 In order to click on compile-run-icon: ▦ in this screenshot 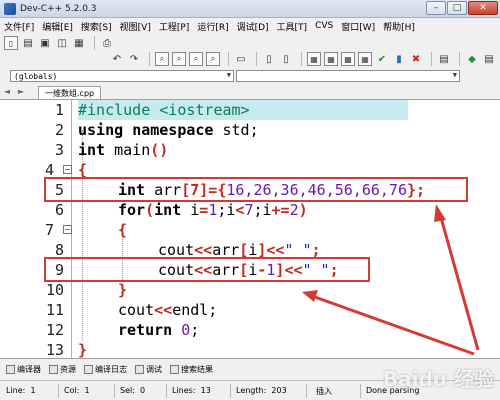, I will do `click(348, 59)`.